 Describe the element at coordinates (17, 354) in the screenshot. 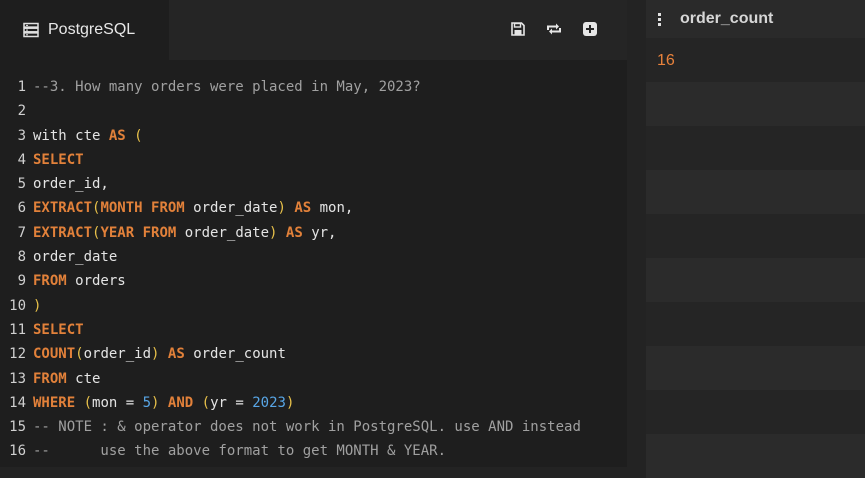

I see `line-number: 12` at that location.